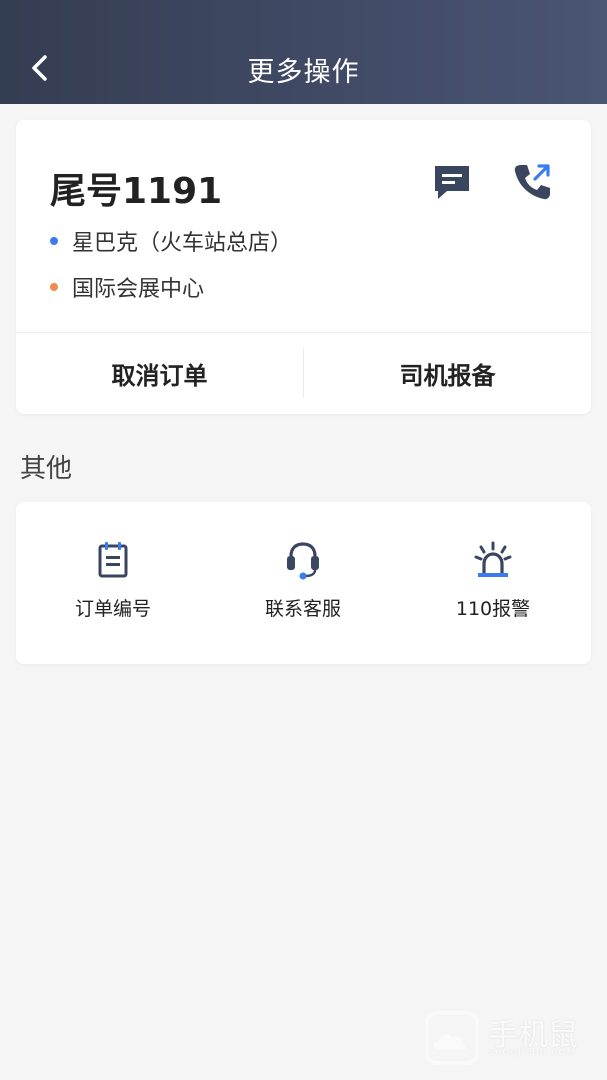  What do you see at coordinates (159, 373) in the screenshot?
I see `cancel-order-button: 取消订单` at bounding box center [159, 373].